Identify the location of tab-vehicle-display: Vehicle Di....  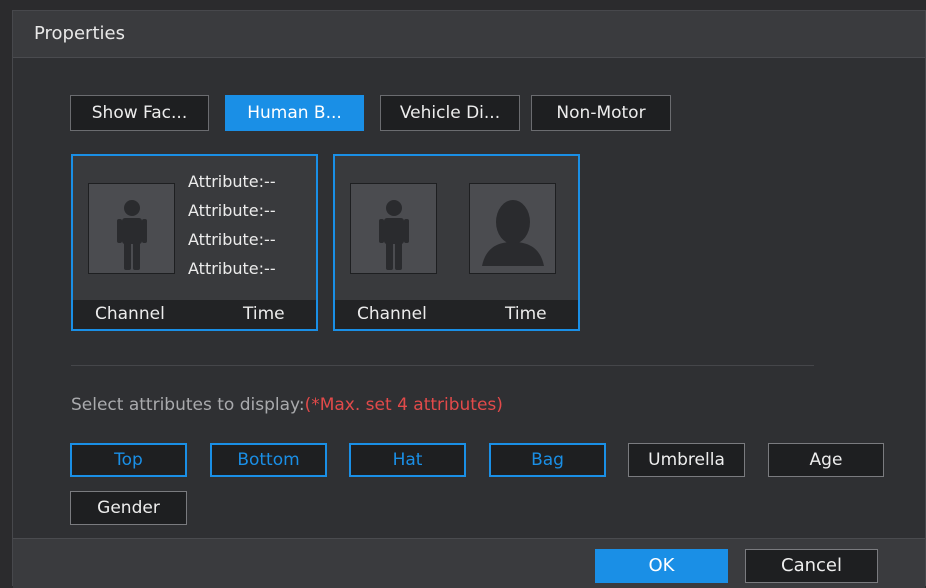
(450, 113).